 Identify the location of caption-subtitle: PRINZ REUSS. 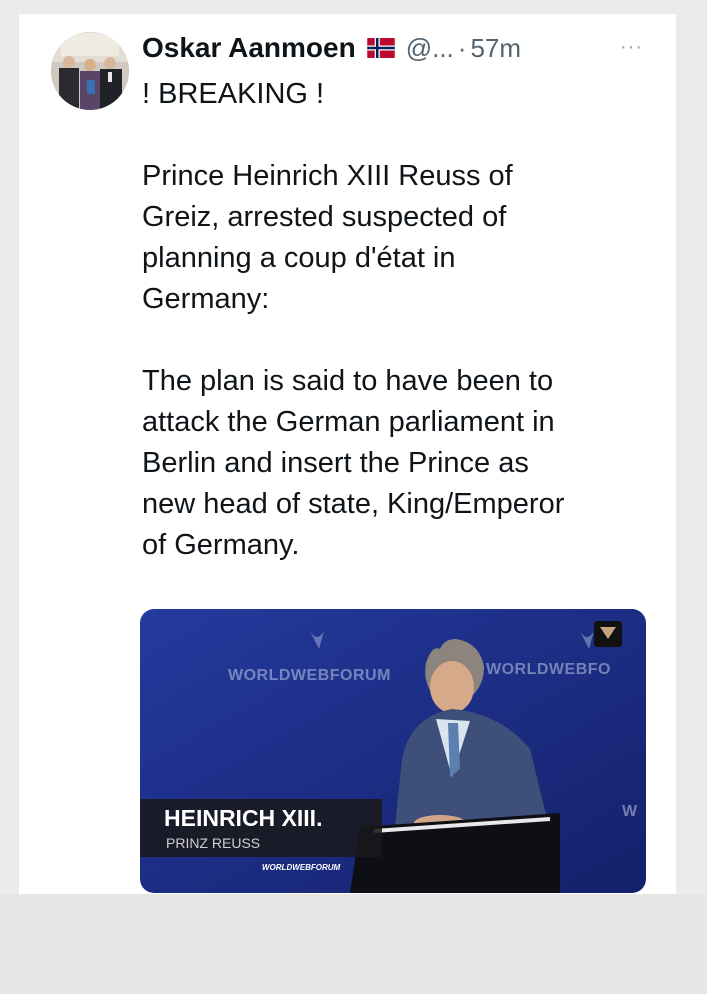
(213, 843).